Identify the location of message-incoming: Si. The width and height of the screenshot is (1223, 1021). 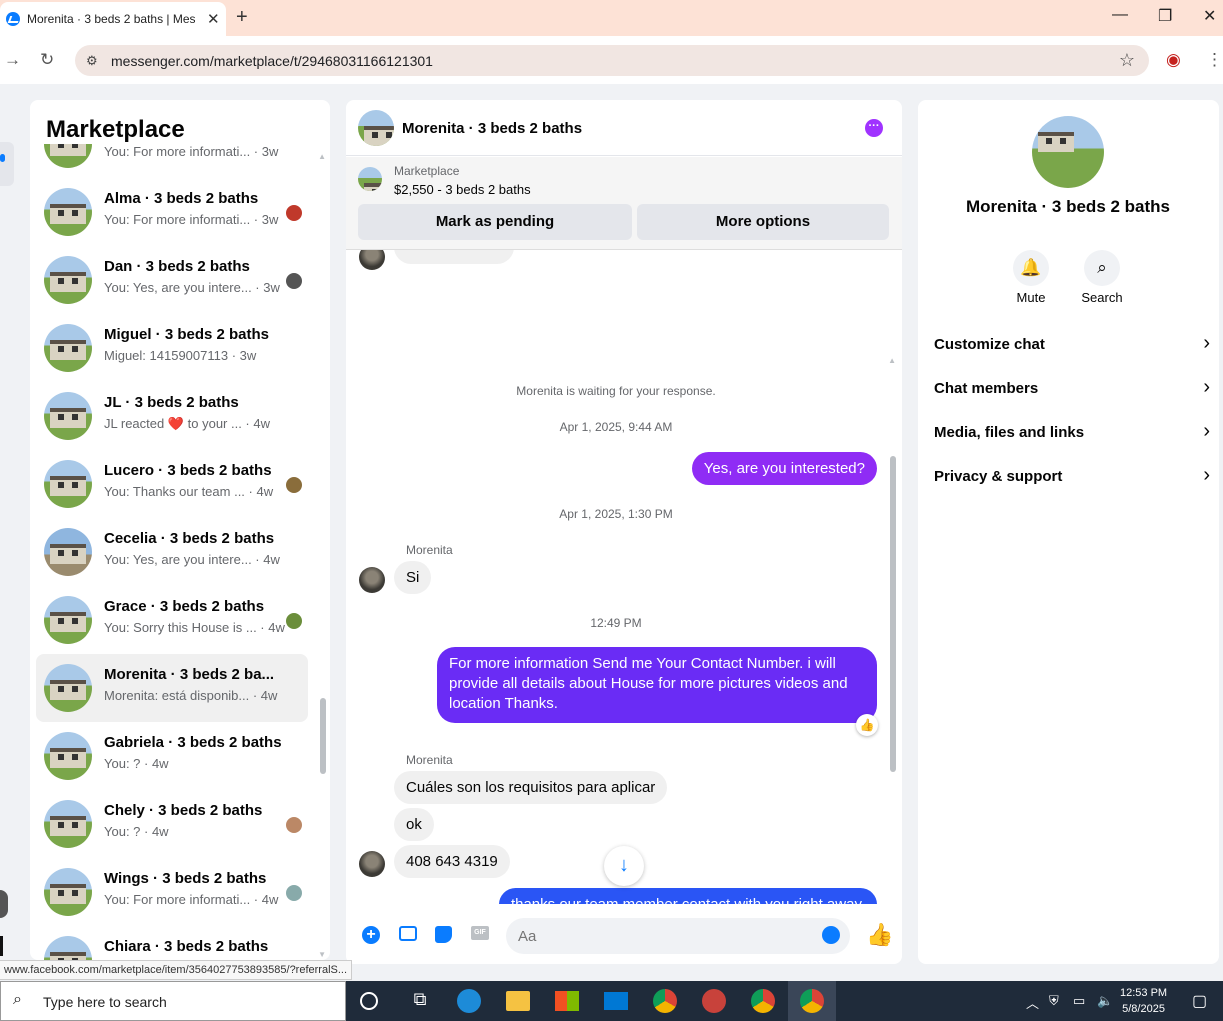
(413, 577).